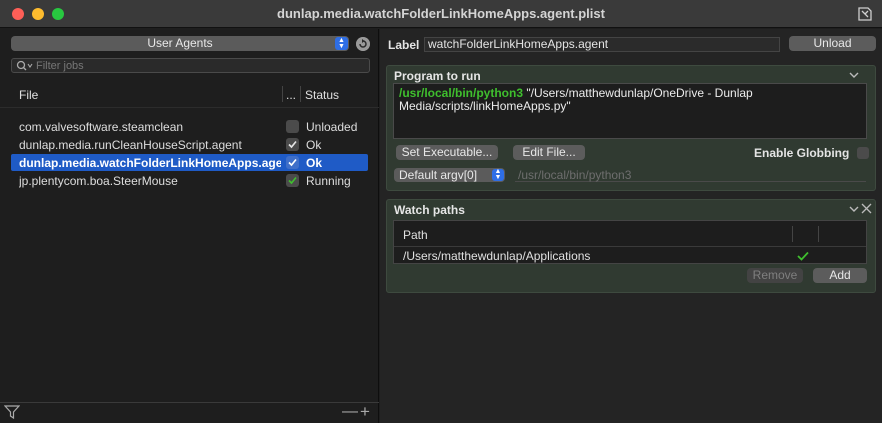  Describe the element at coordinates (189, 180) in the screenshot. I see `job-row: jp.plentycom.boa.SteerMouse Running` at that location.